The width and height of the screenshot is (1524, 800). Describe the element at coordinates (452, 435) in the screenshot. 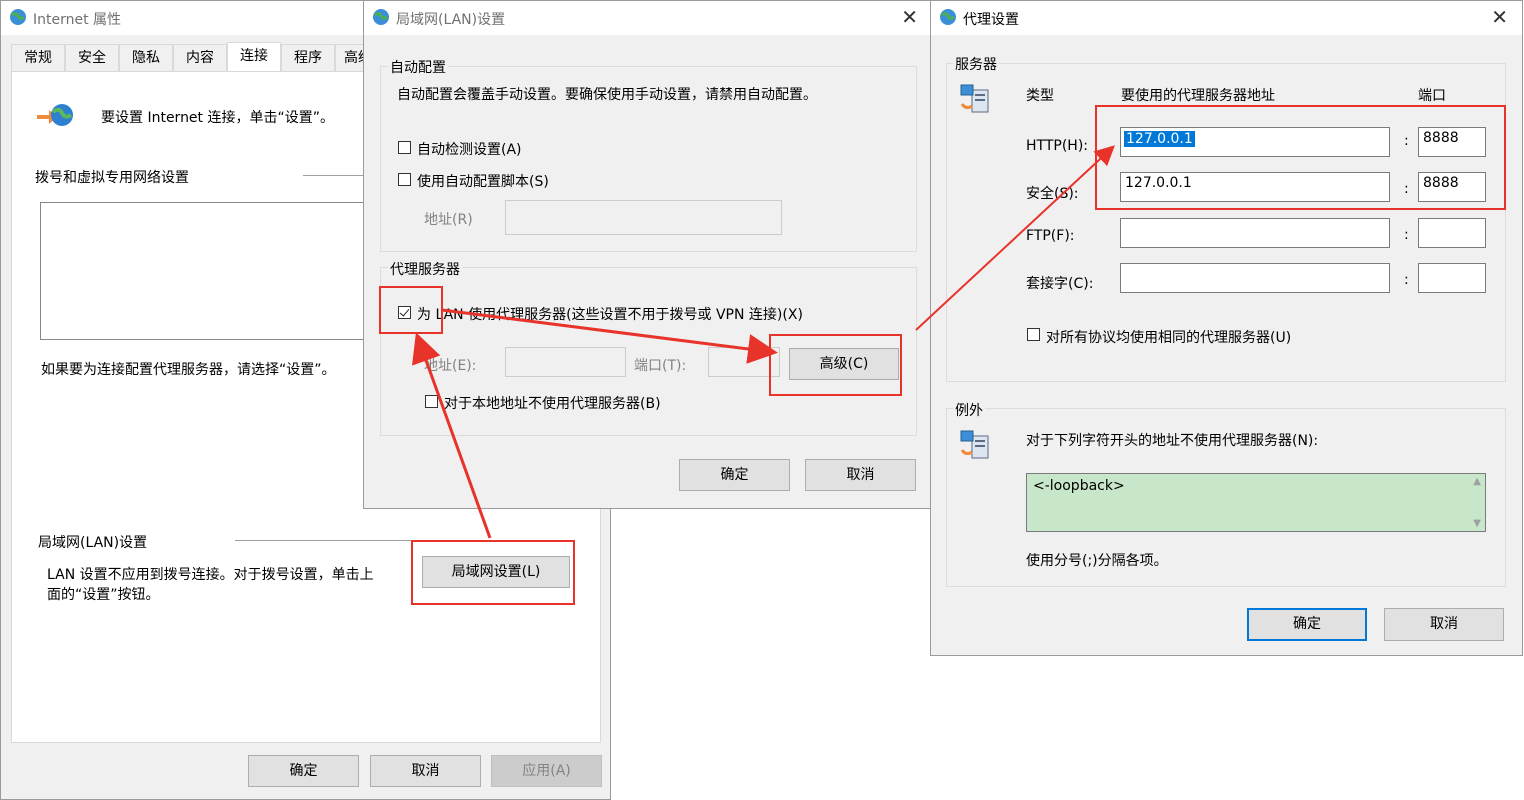

I see `arrow-lan-to-checkbox` at that location.